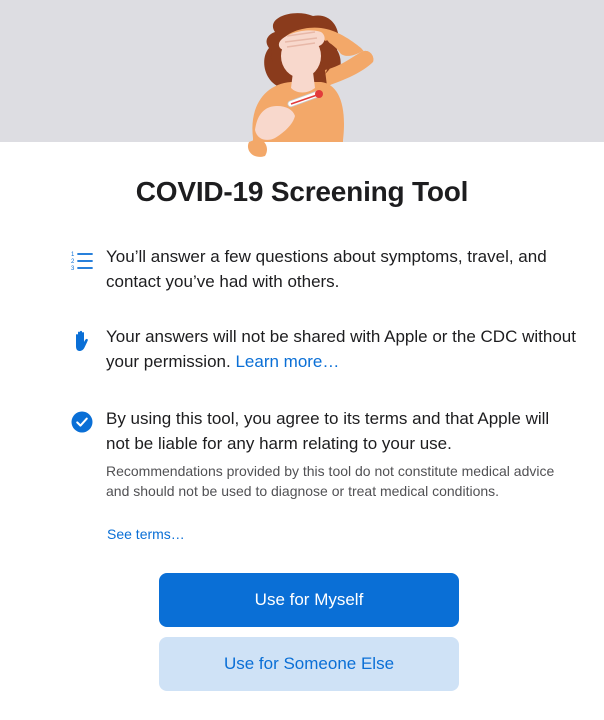 Image resolution: width=604 pixels, height=720 pixels. What do you see at coordinates (73, 255) in the screenshot?
I see `svg-text: 1` at bounding box center [73, 255].